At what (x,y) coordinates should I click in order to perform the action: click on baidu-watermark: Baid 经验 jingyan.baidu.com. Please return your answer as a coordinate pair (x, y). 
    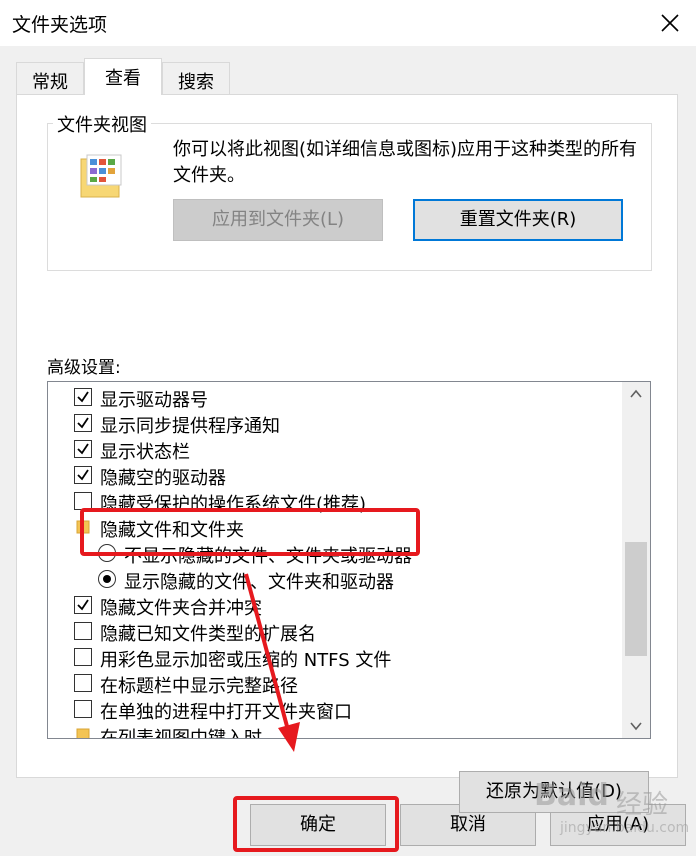
    Looking at the image, I should click on (610, 811).